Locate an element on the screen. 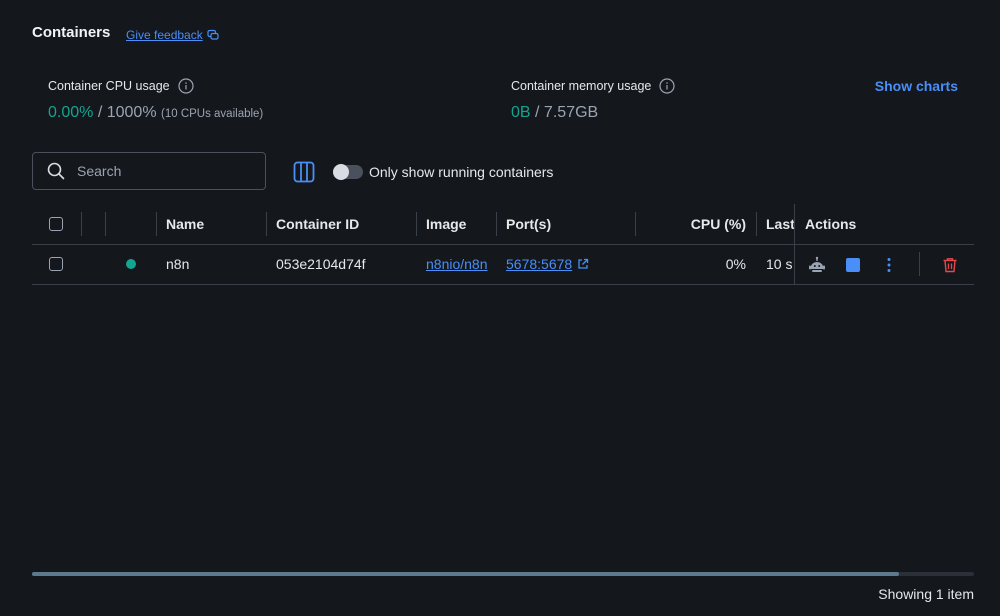  select-all-checkbox is located at coordinates (56, 224).